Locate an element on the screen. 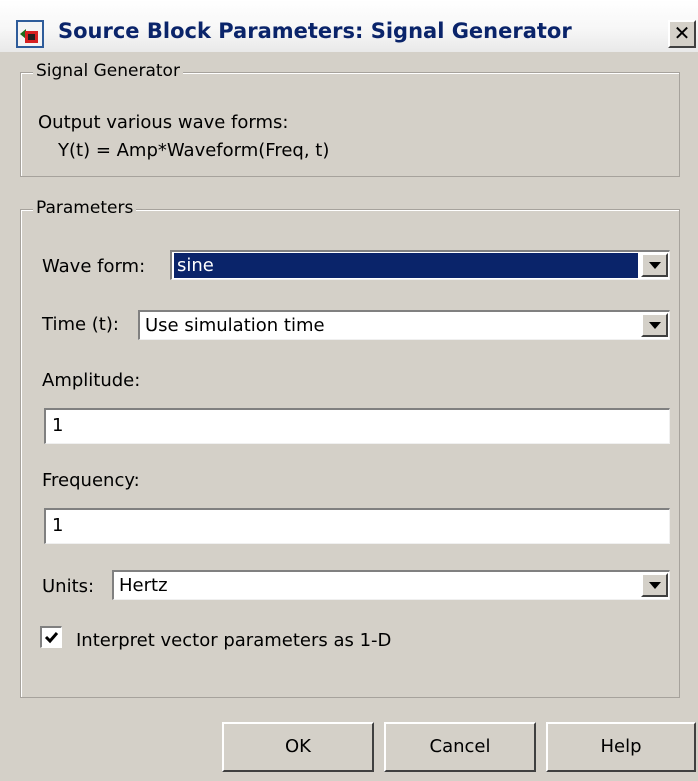 This screenshot has width=698, height=781. amplitude-input: 1 is located at coordinates (357, 426).